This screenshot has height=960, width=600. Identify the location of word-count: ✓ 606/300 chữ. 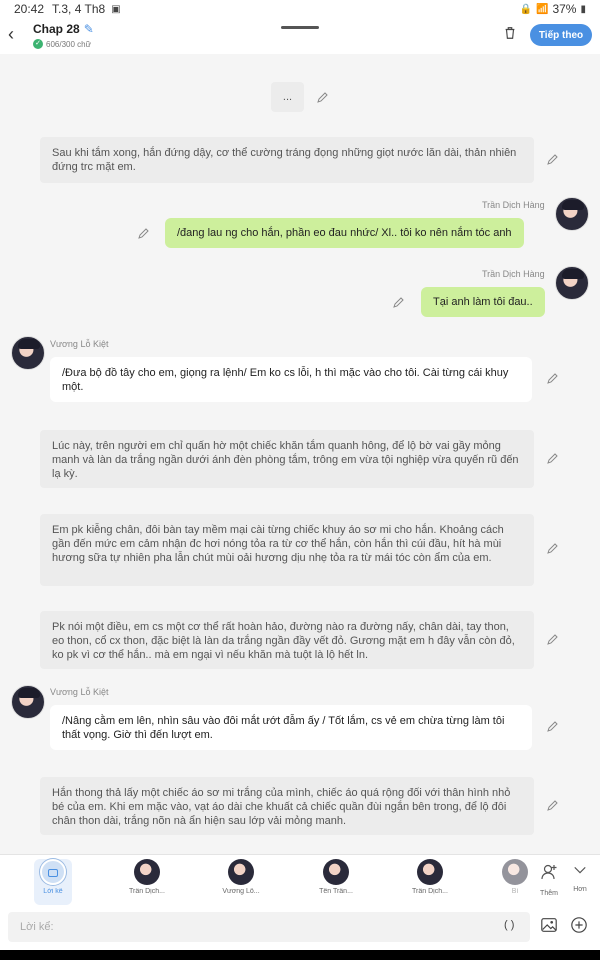
(62, 44).